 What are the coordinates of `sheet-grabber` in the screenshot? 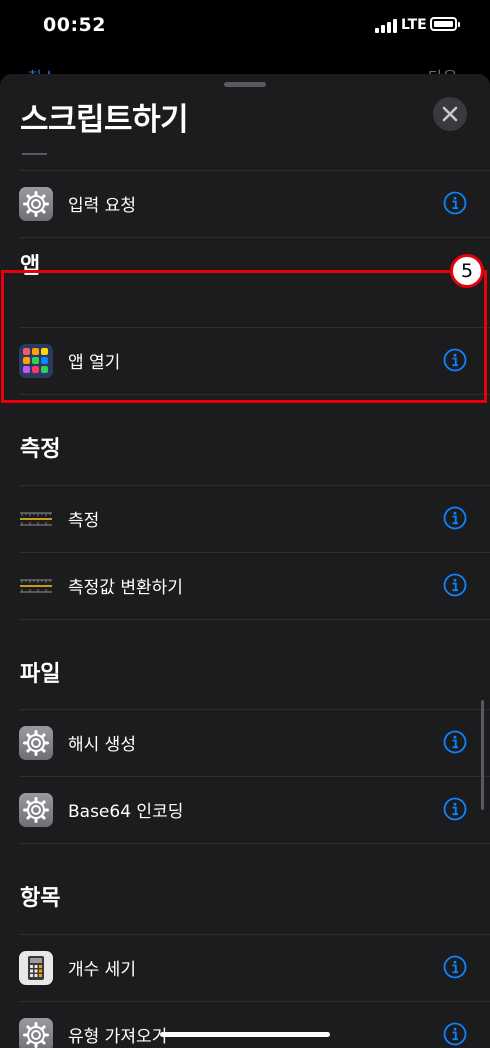 It's located at (245, 84).